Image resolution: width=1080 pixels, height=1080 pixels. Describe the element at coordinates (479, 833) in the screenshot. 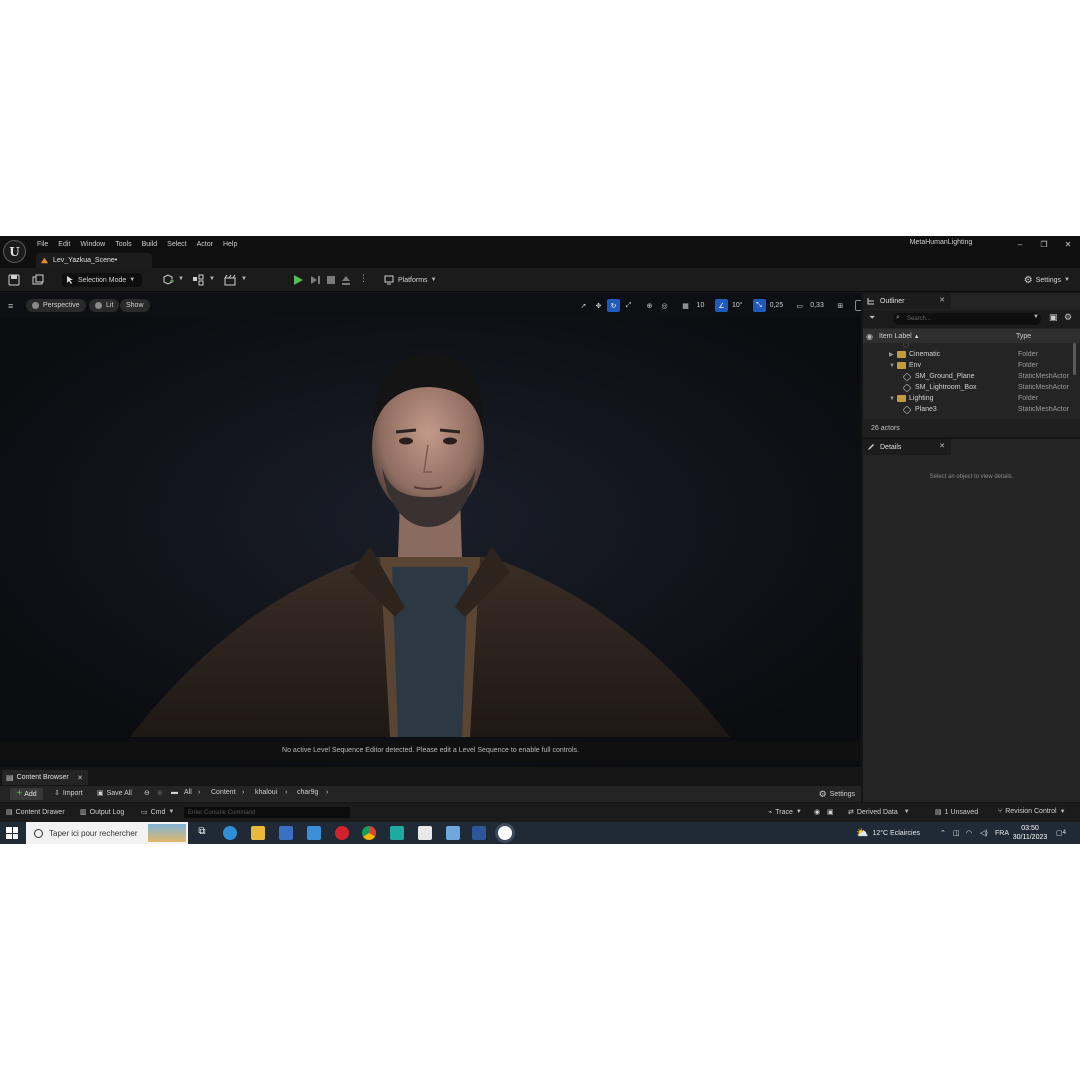

I see `word-icon` at that location.